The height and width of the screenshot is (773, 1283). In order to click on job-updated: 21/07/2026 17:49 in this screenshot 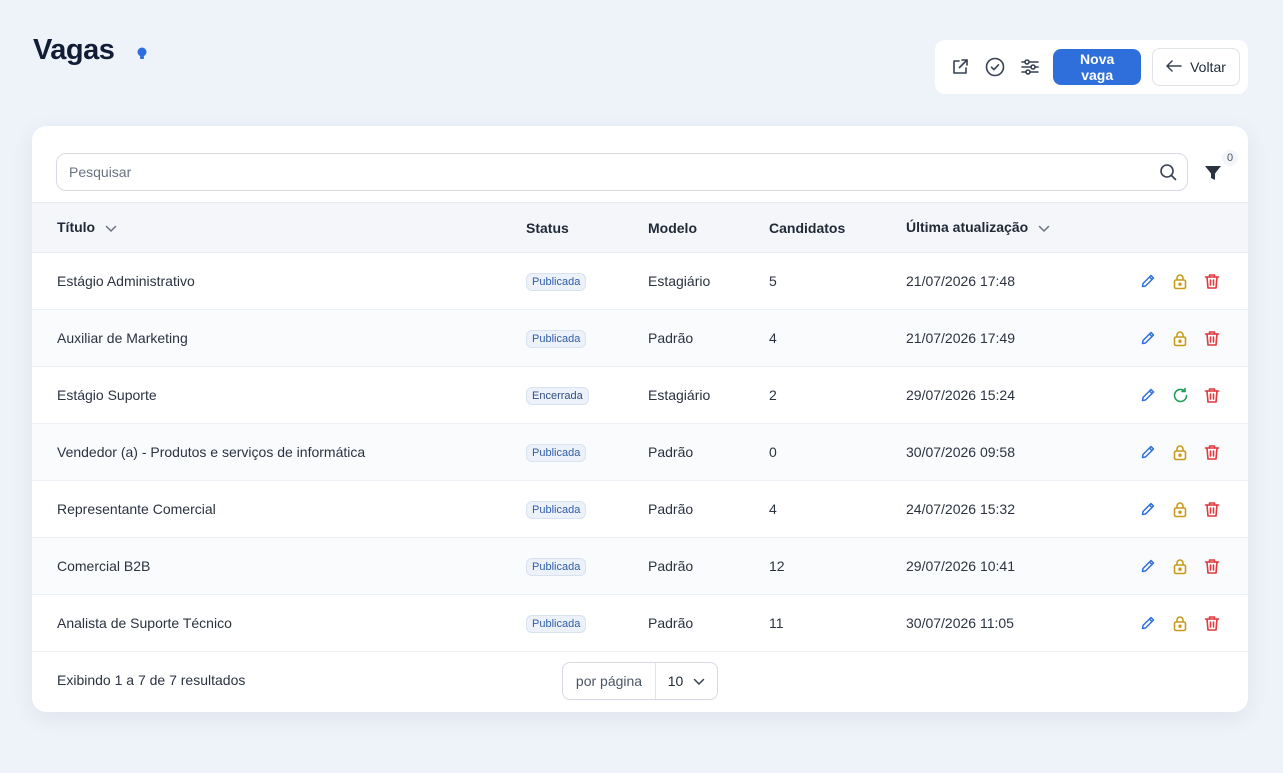, I will do `click(960, 338)`.